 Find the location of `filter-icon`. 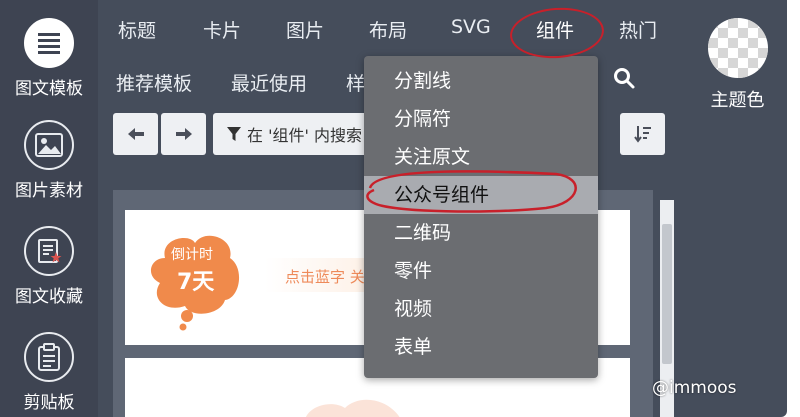

filter-icon is located at coordinates (234, 134).